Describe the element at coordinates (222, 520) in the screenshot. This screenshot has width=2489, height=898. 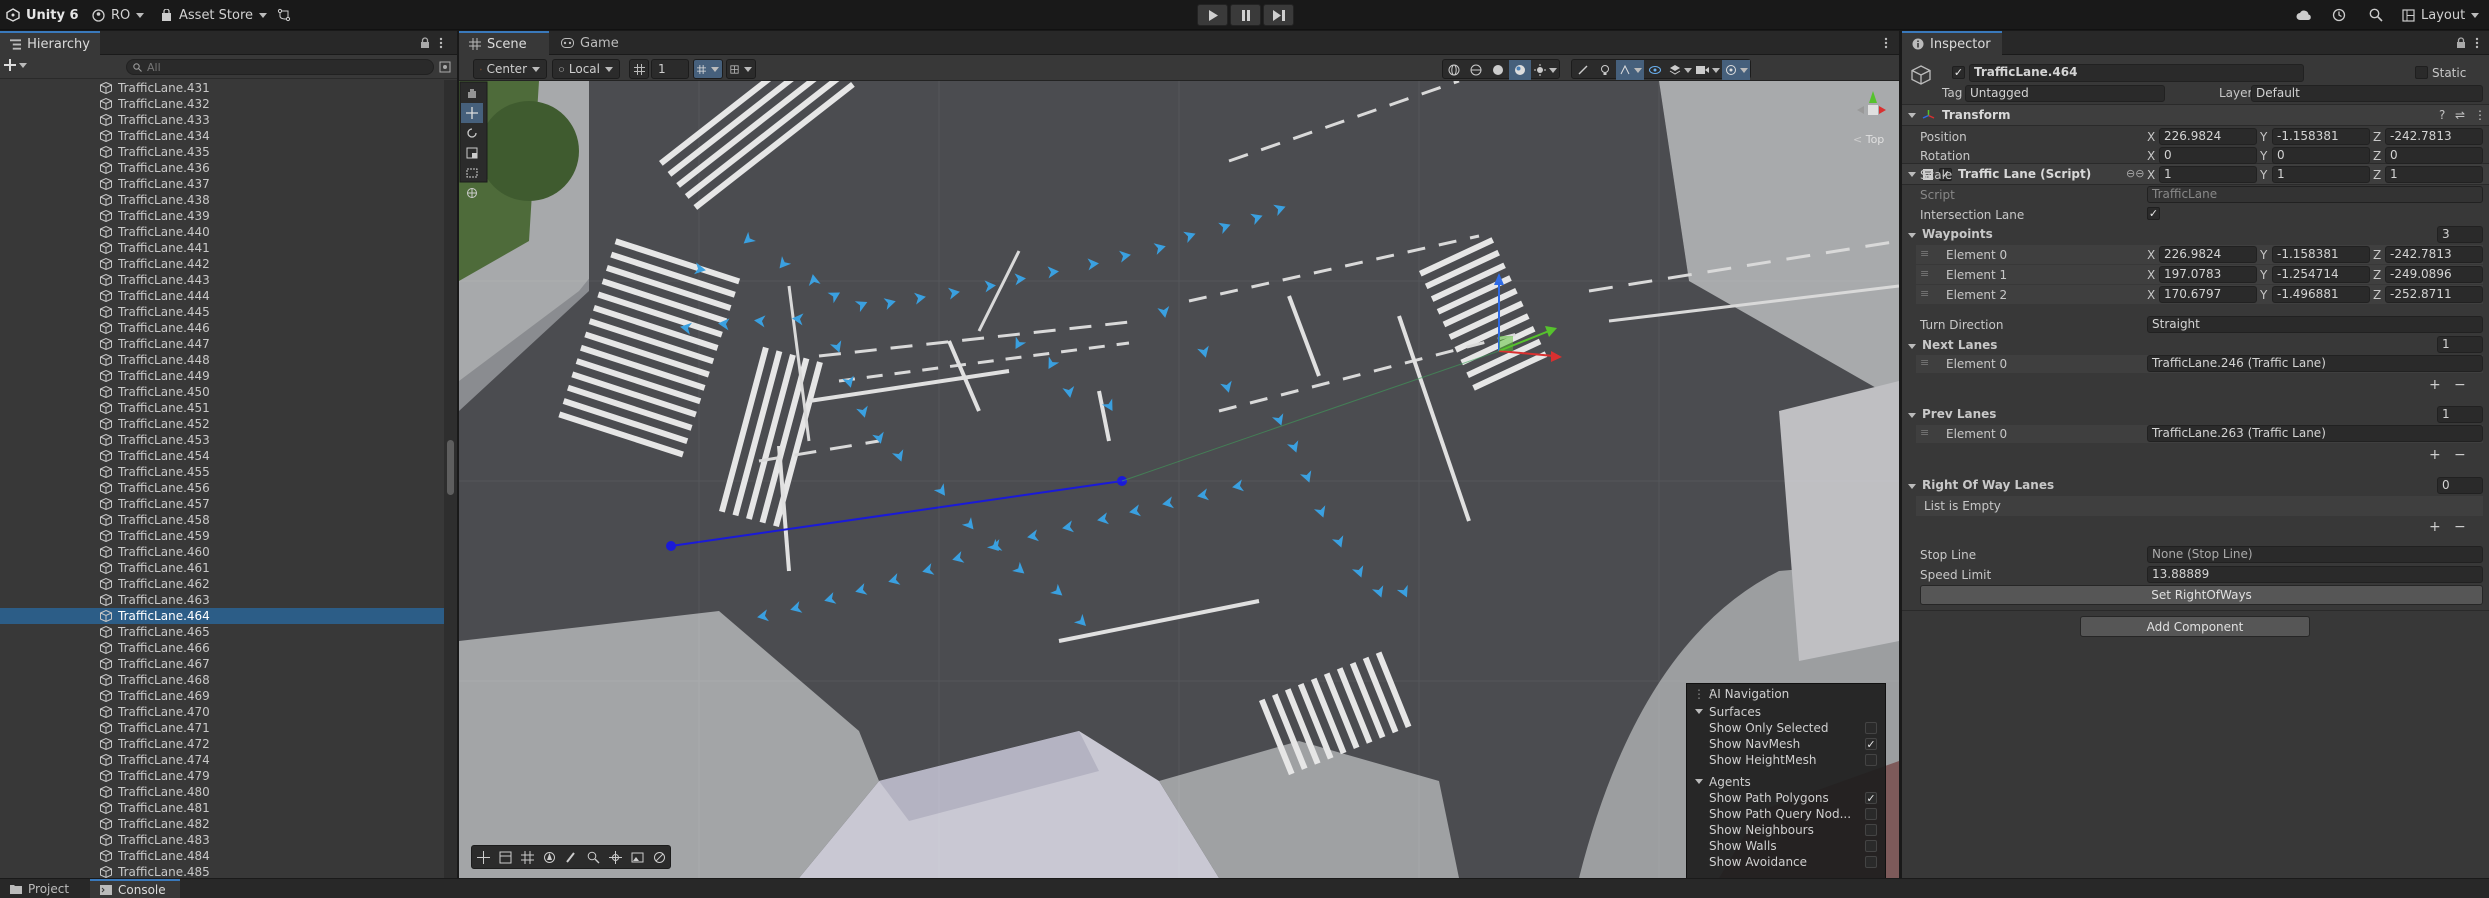
I see `hierarchy-item: TrafficLane.458` at that location.